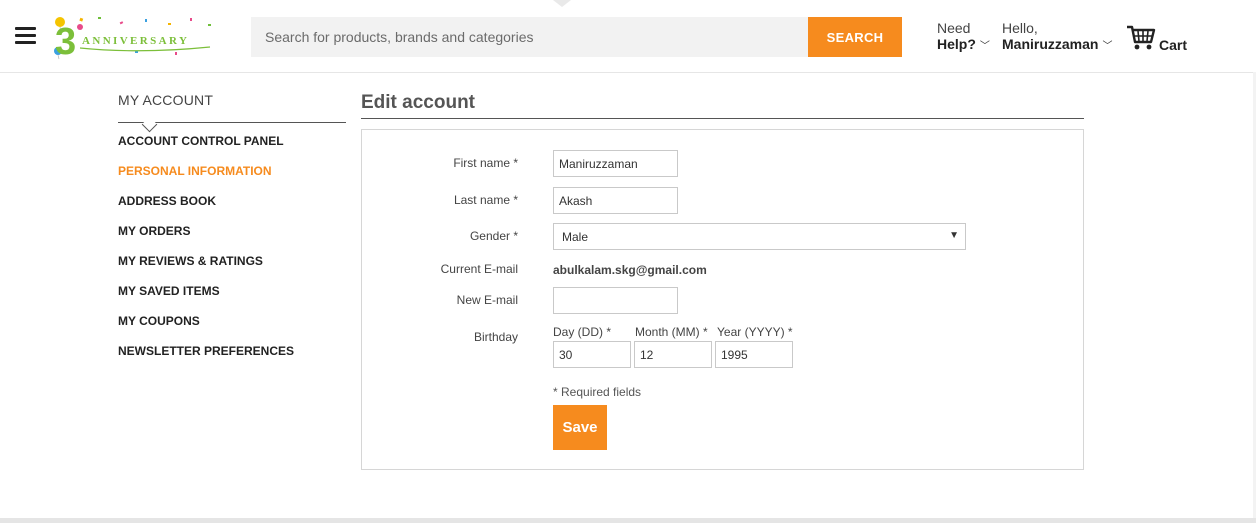 Image resolution: width=1256 pixels, height=523 pixels. What do you see at coordinates (232, 206) in the screenshot?
I see `sidebar-item-address-book: ADDRESS BOOK` at bounding box center [232, 206].